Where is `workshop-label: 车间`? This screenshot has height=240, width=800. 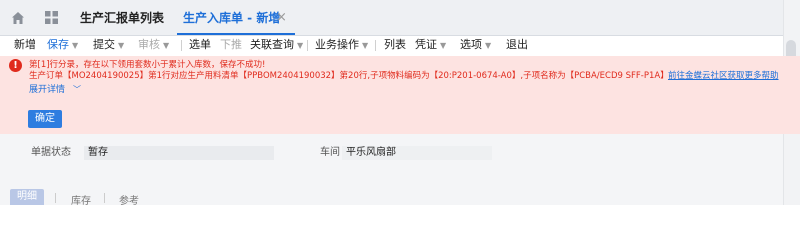 workshop-label: 车间 is located at coordinates (330, 152).